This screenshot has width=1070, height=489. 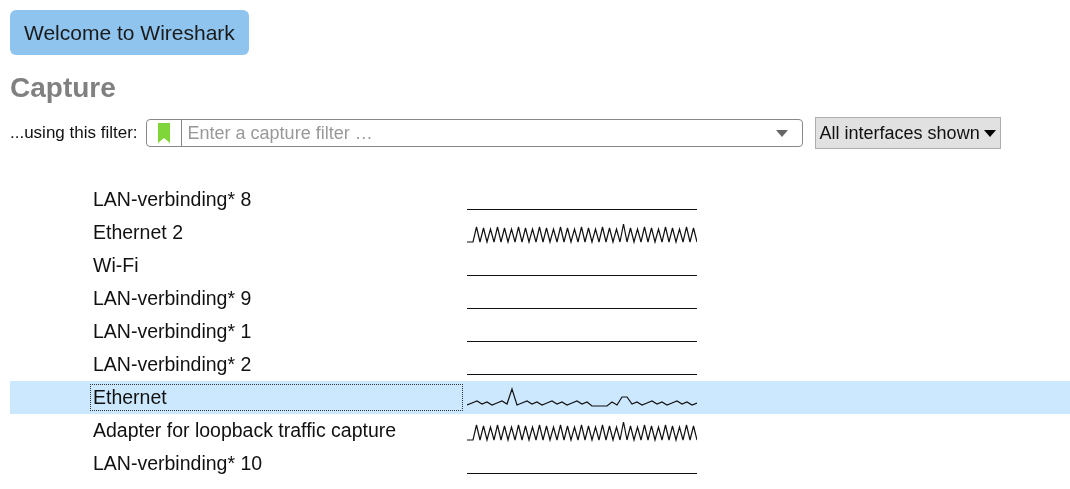 What do you see at coordinates (540, 298) in the screenshot?
I see `interface-row: LAN-verbinding* 9` at bounding box center [540, 298].